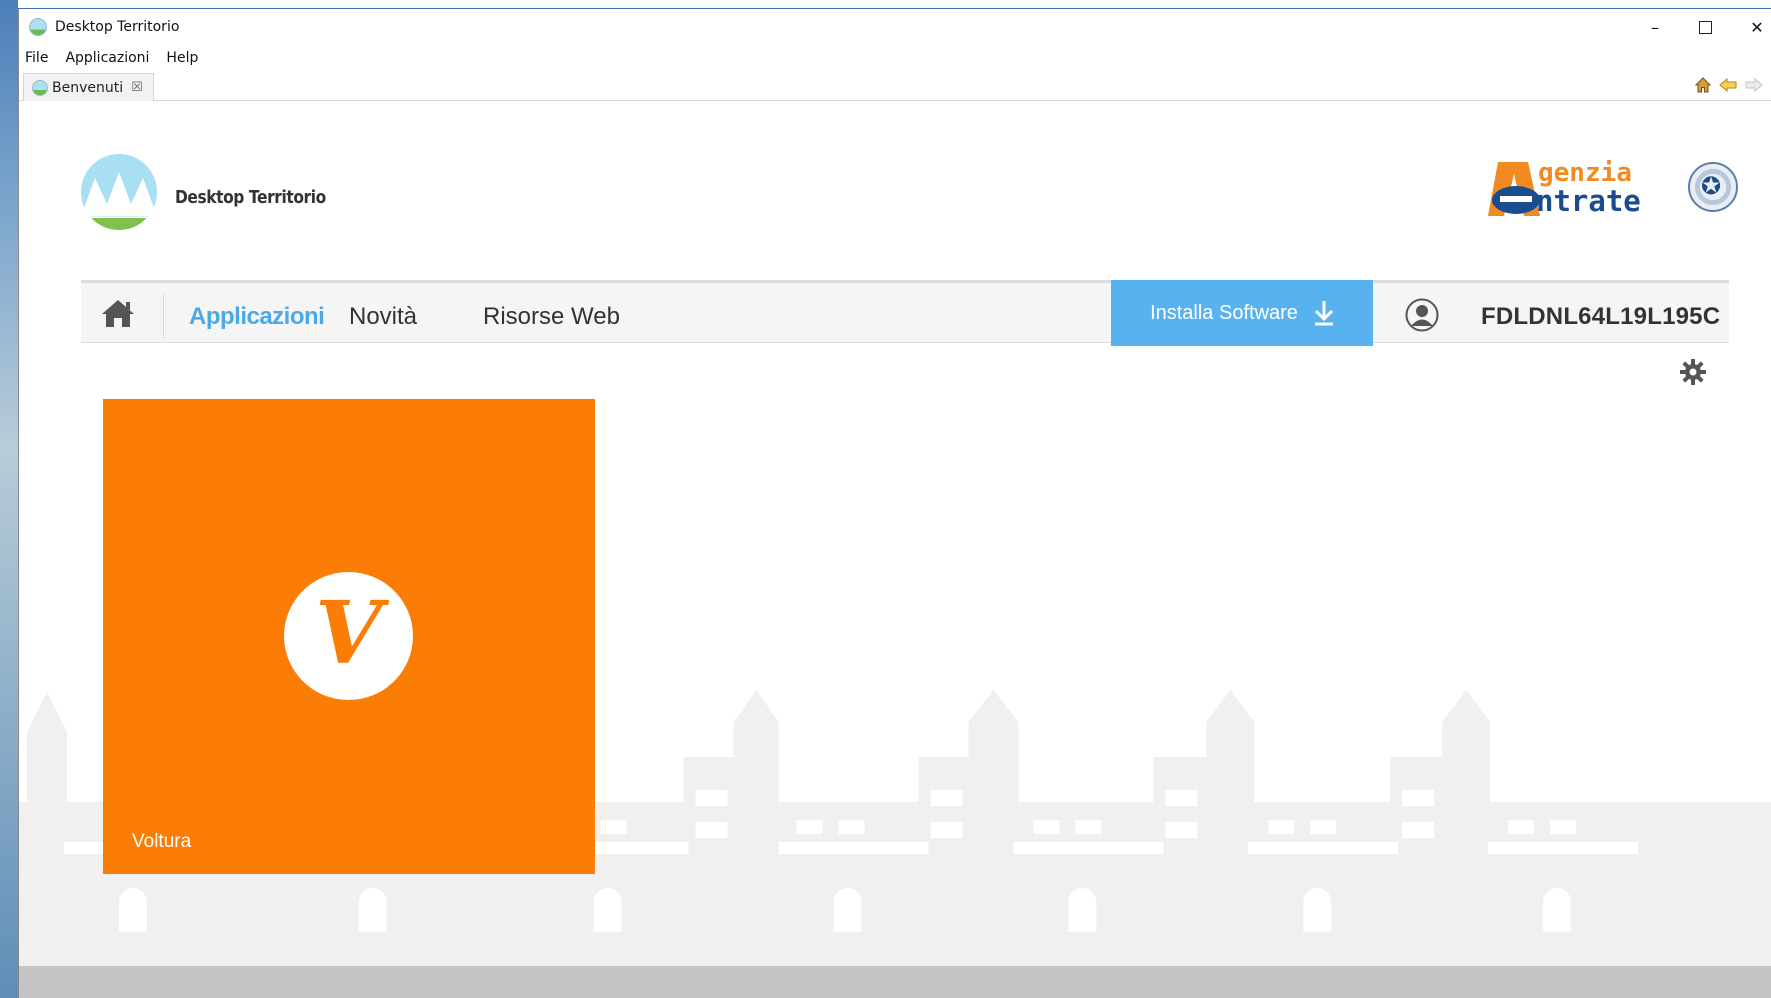  I want to click on nav-divider, so click(163, 316).